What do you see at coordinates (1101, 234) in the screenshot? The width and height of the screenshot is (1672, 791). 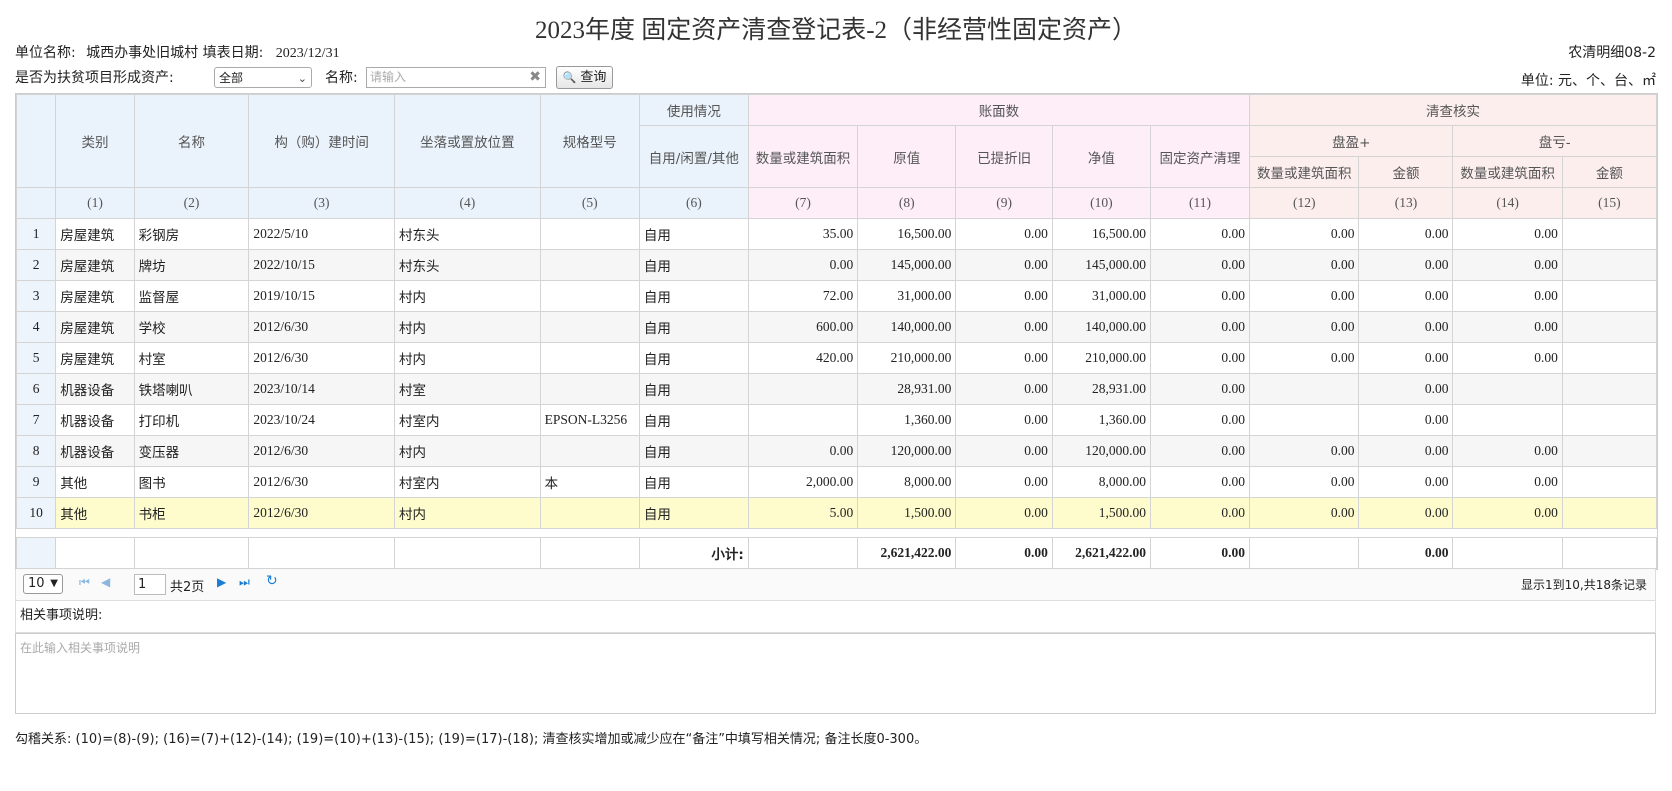 I see `cell-net: 16,500.00` at bounding box center [1101, 234].